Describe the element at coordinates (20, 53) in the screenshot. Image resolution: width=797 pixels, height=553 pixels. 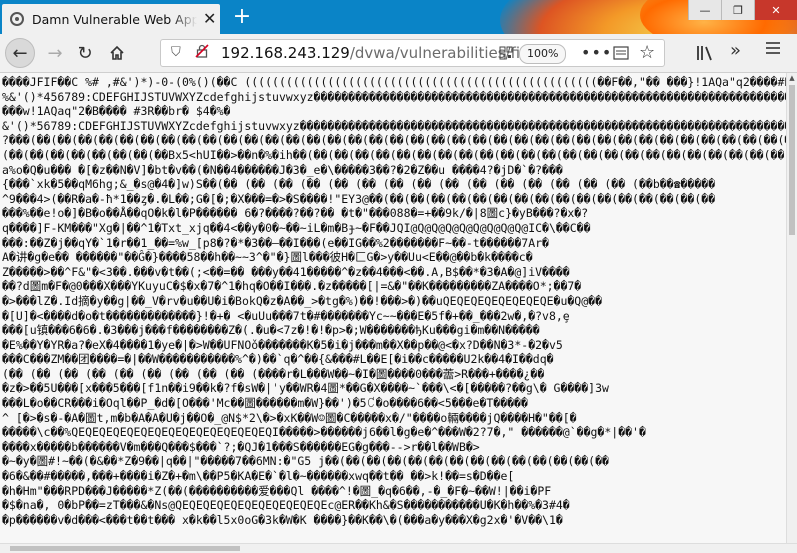
I see `back-arrow-icon: ←` at that location.